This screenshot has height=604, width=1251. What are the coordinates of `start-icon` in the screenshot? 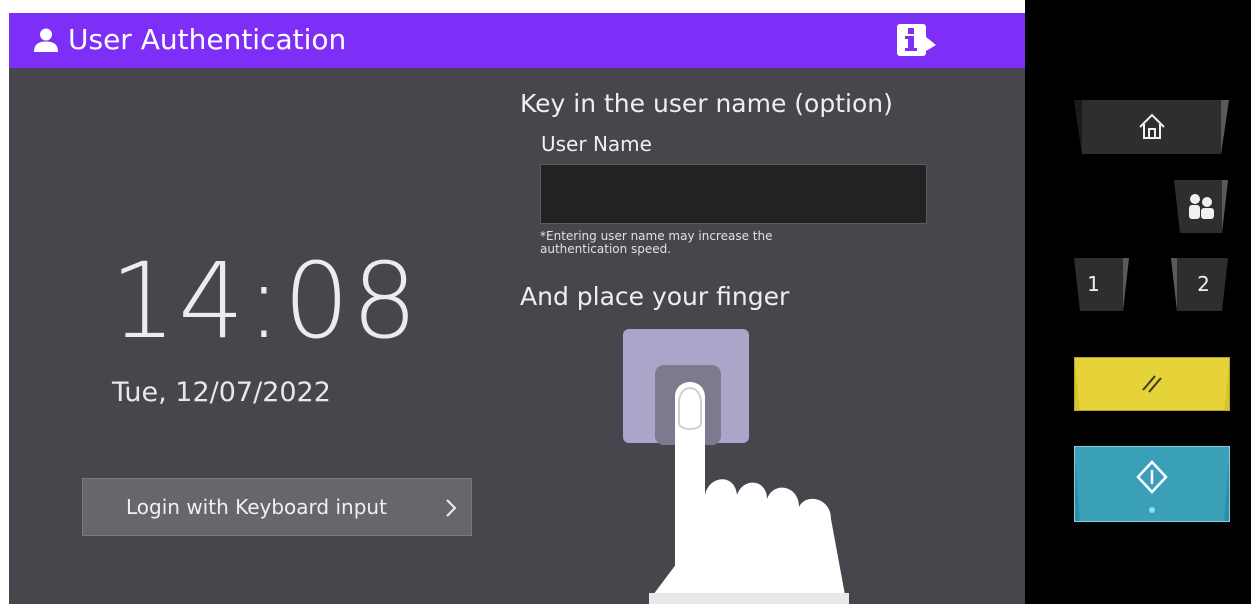 It's located at (1152, 477).